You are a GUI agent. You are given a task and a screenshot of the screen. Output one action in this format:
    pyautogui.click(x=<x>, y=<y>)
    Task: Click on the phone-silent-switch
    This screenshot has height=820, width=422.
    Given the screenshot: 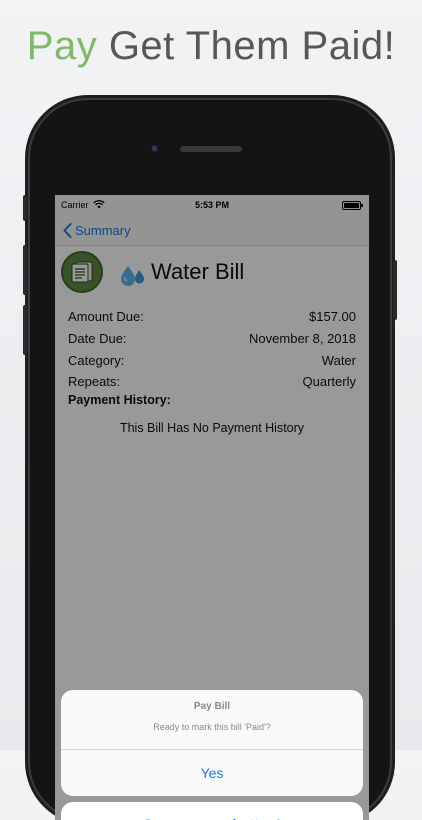 What is the action you would take?
    pyautogui.click(x=25, y=208)
    